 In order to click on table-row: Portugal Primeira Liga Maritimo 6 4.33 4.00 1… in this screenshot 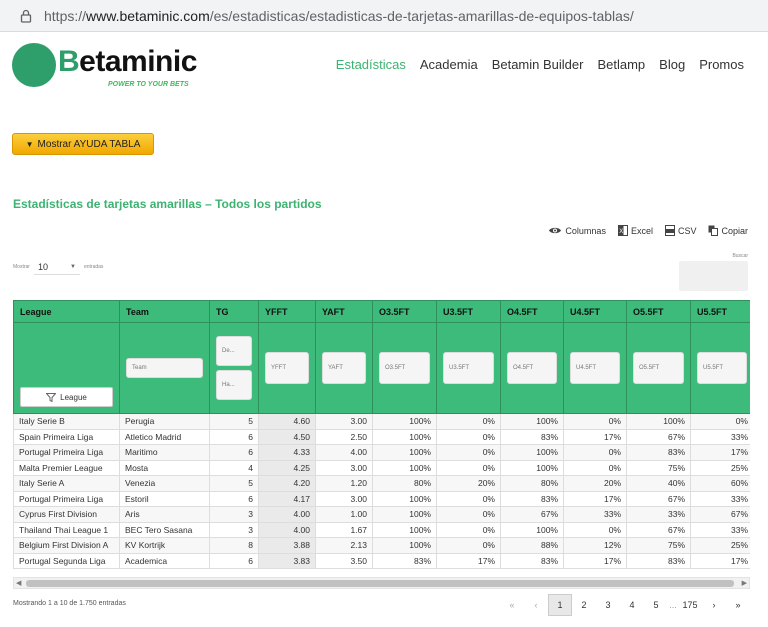, I will do `click(381, 452)`.